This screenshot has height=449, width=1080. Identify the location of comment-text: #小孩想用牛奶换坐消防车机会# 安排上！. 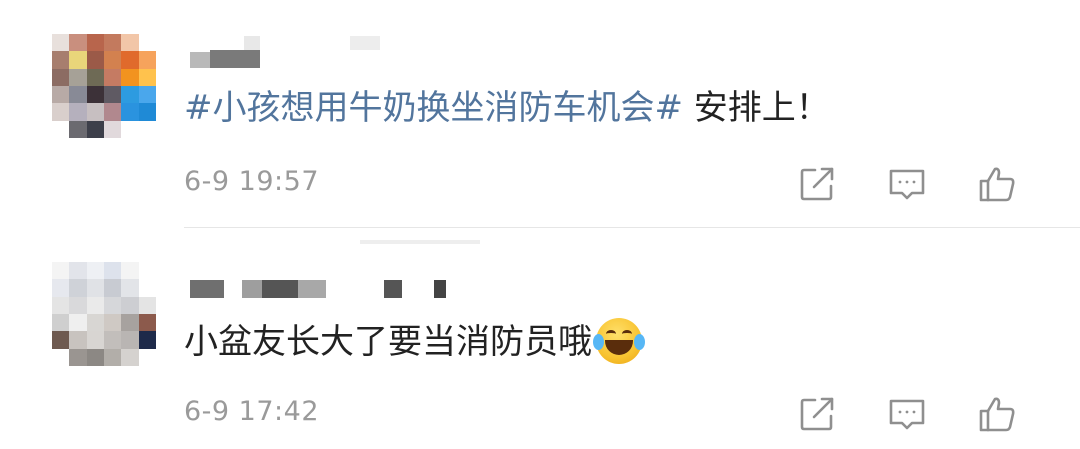
(507, 108).